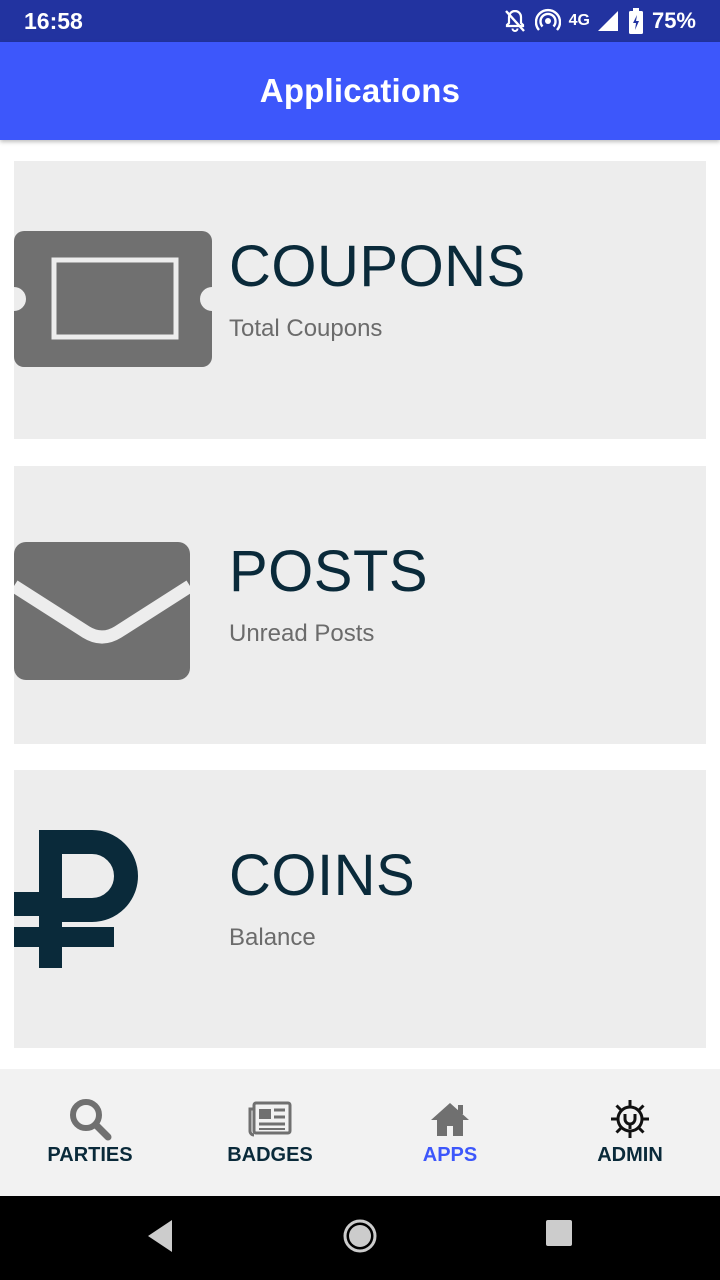 Image resolution: width=720 pixels, height=1280 pixels. What do you see at coordinates (53, 21) in the screenshot?
I see `status-time: 16:58` at bounding box center [53, 21].